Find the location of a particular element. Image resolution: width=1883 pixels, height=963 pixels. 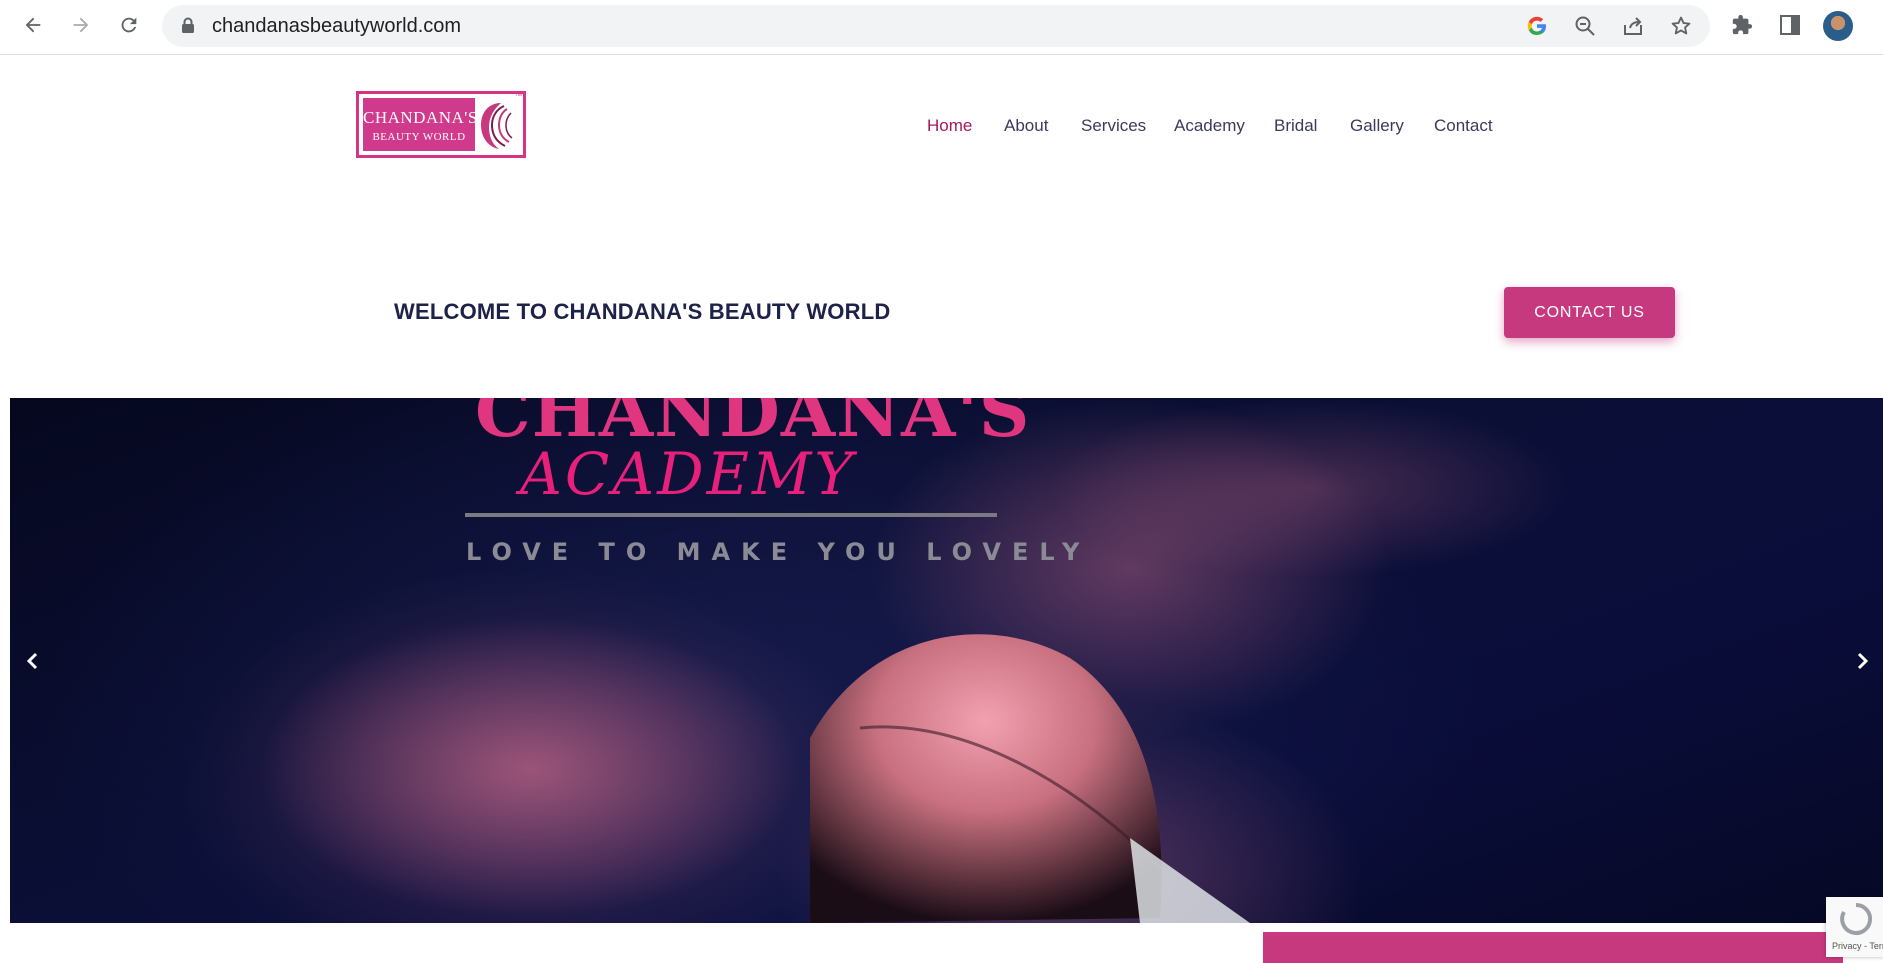

lock-icon is located at coordinates (188, 28).